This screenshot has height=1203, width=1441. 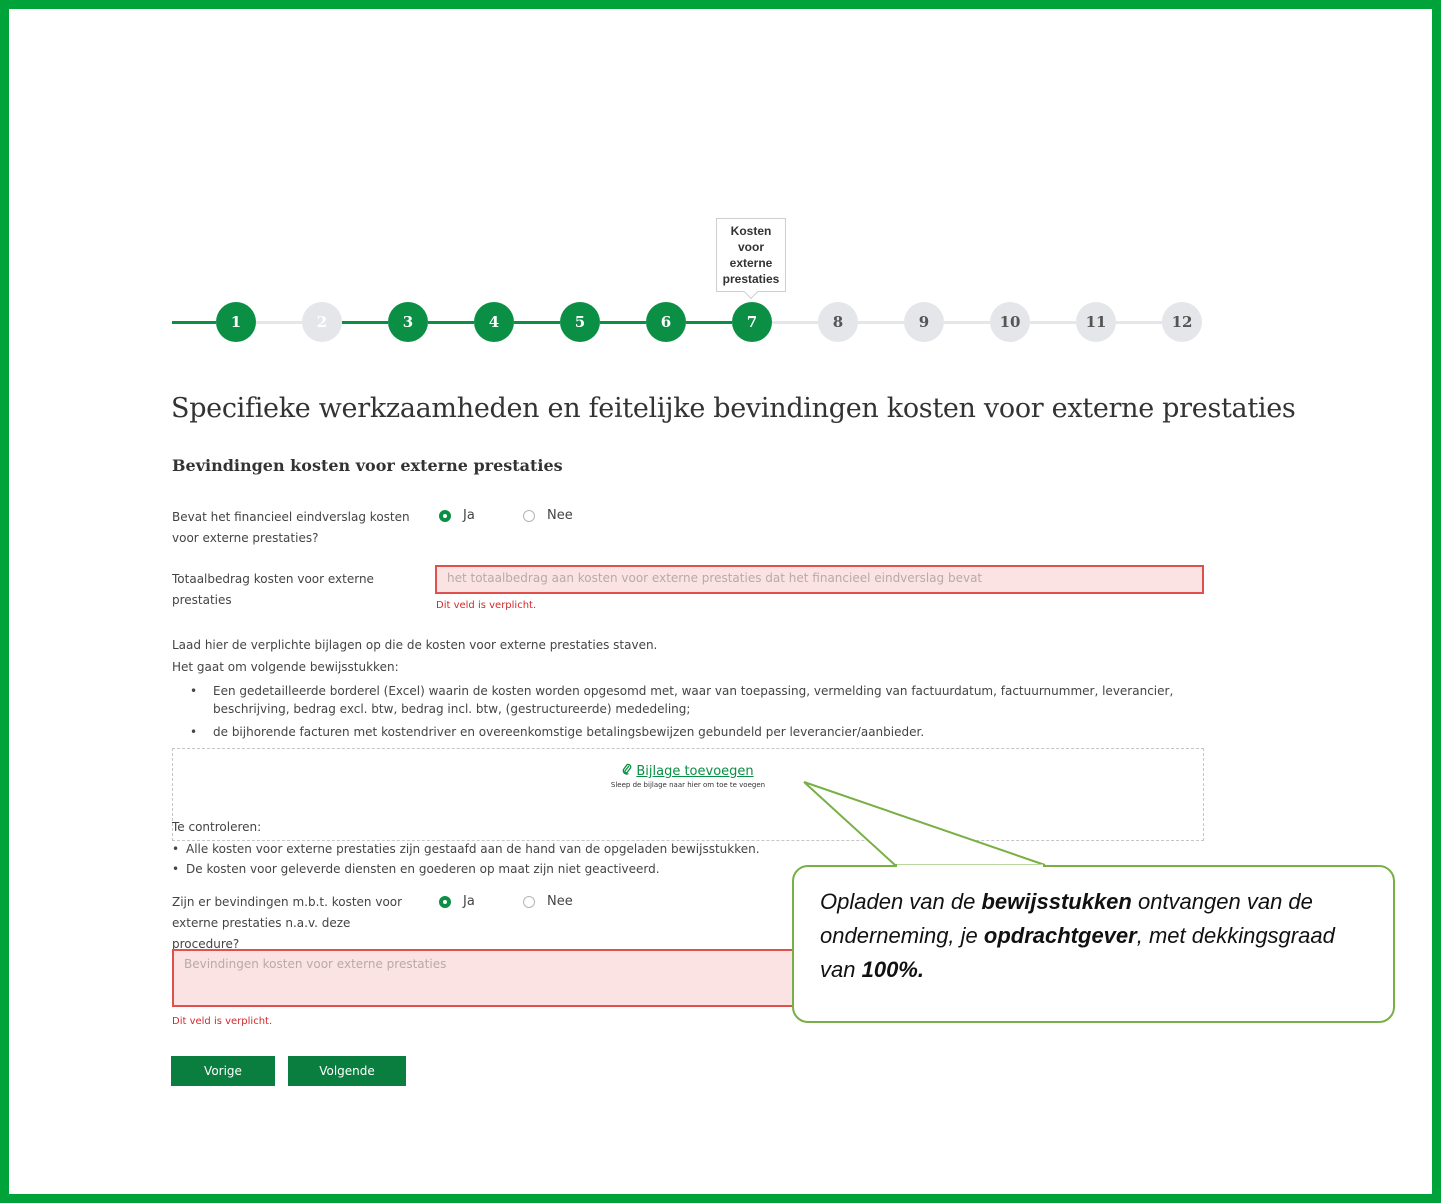 I want to click on q2-radio-yes: Ja, so click(x=457, y=901).